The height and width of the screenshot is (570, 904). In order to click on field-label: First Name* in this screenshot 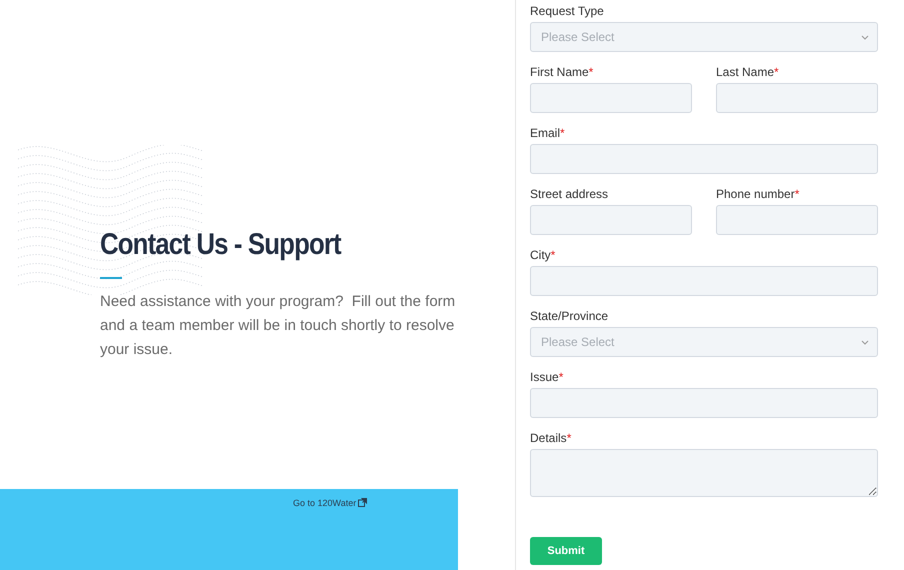, I will do `click(562, 72)`.